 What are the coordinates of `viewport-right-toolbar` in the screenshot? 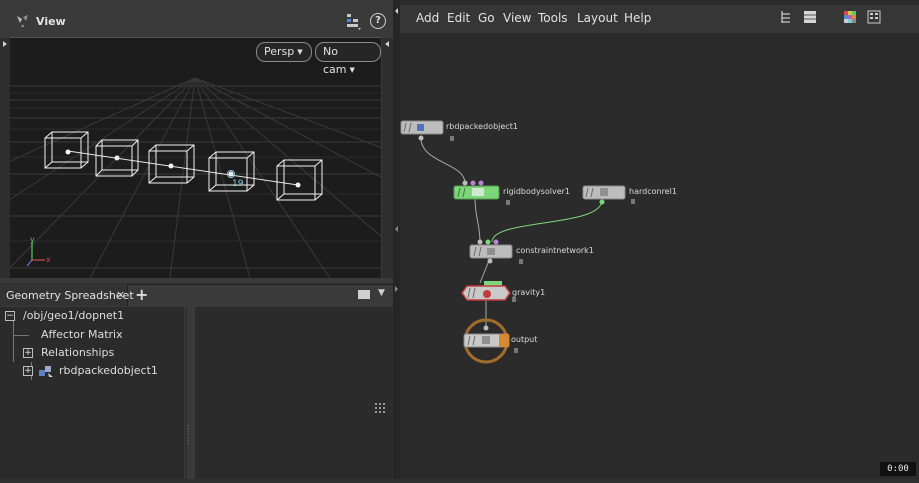 It's located at (387, 158).